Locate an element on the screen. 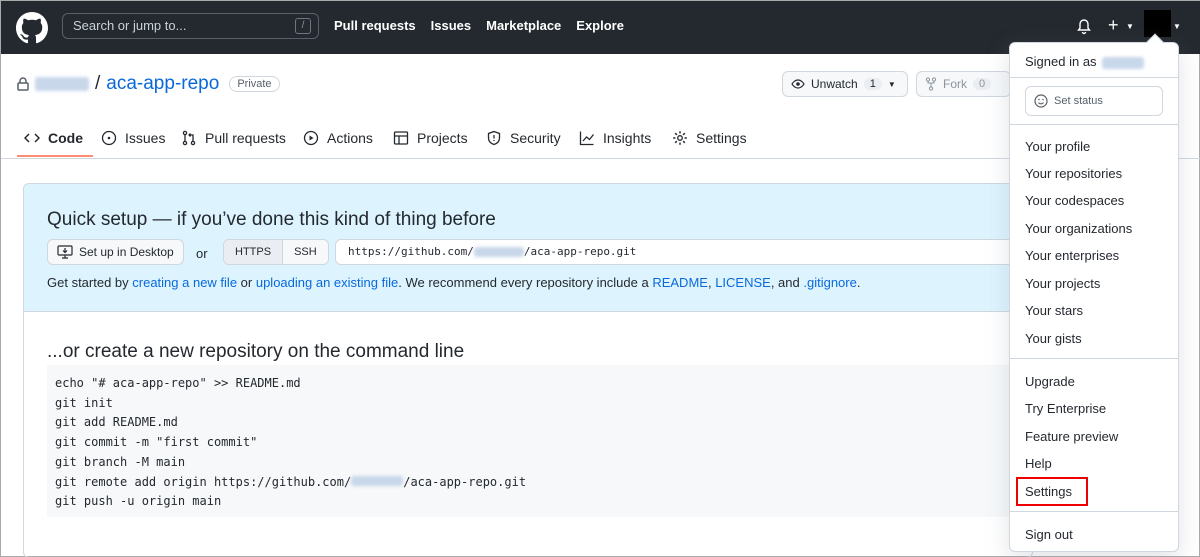  code-icon is located at coordinates (32, 138).